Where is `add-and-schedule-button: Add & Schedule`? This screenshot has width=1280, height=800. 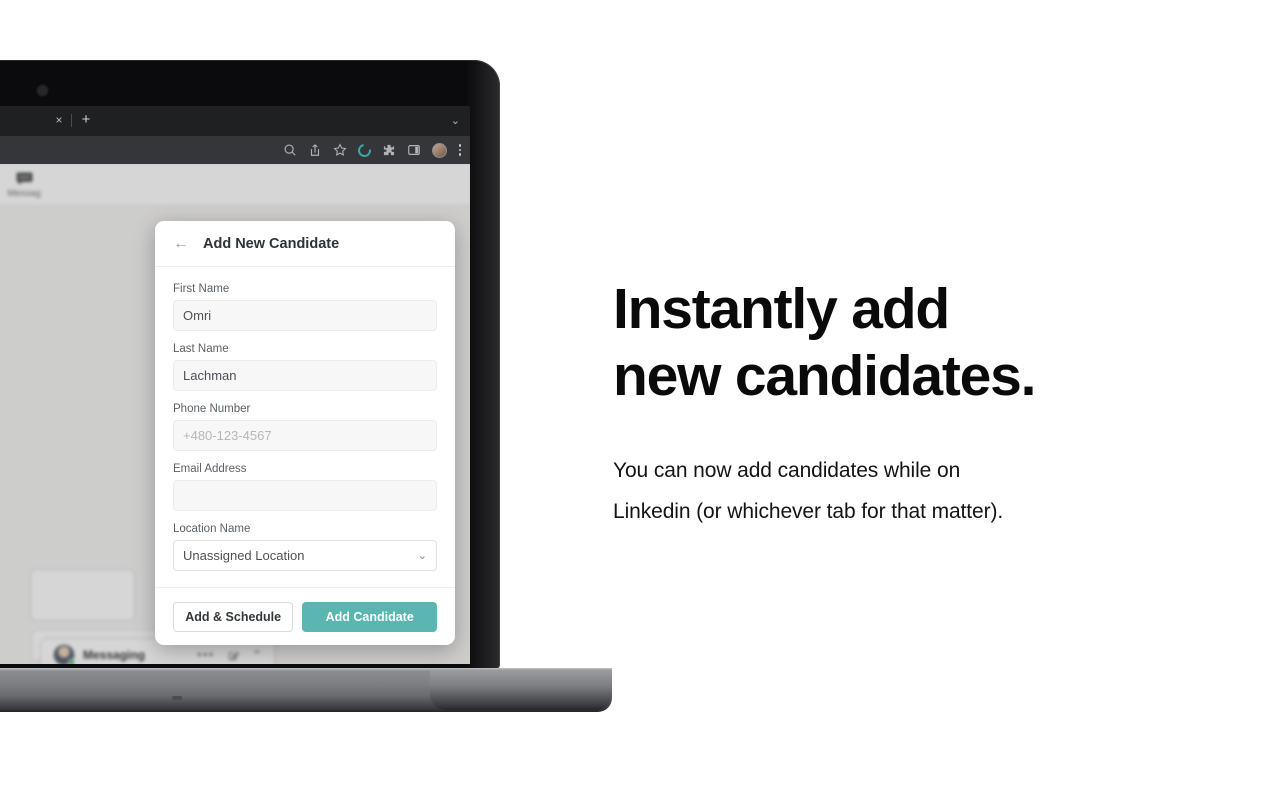
add-and-schedule-button: Add & Schedule is located at coordinates (233, 616).